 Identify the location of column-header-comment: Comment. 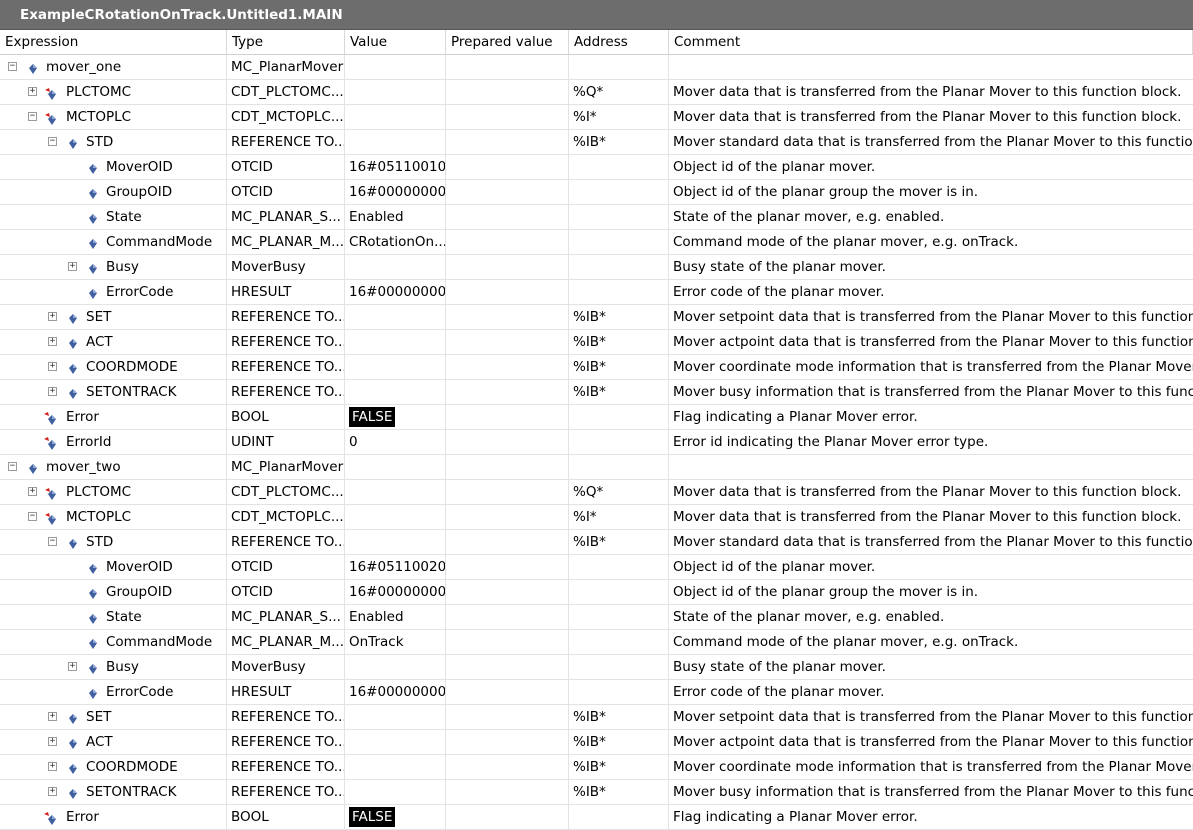
(931, 42).